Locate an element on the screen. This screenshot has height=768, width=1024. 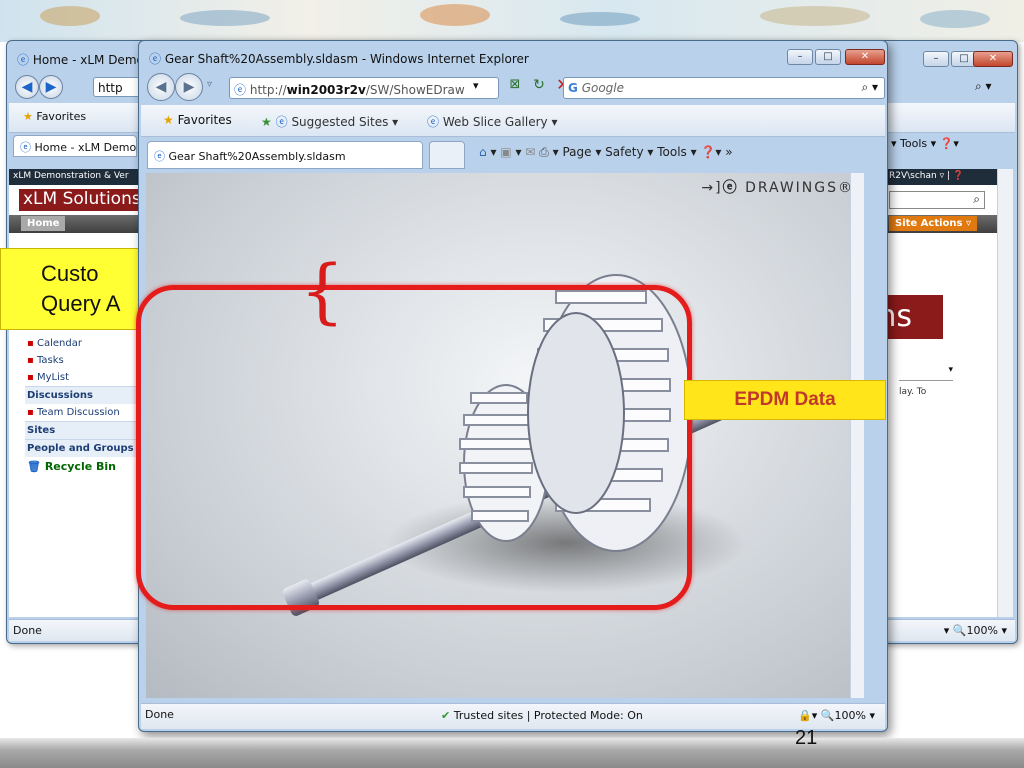
user-menu: R2V\schan ▿ | ❓ is located at coordinates (926, 176).